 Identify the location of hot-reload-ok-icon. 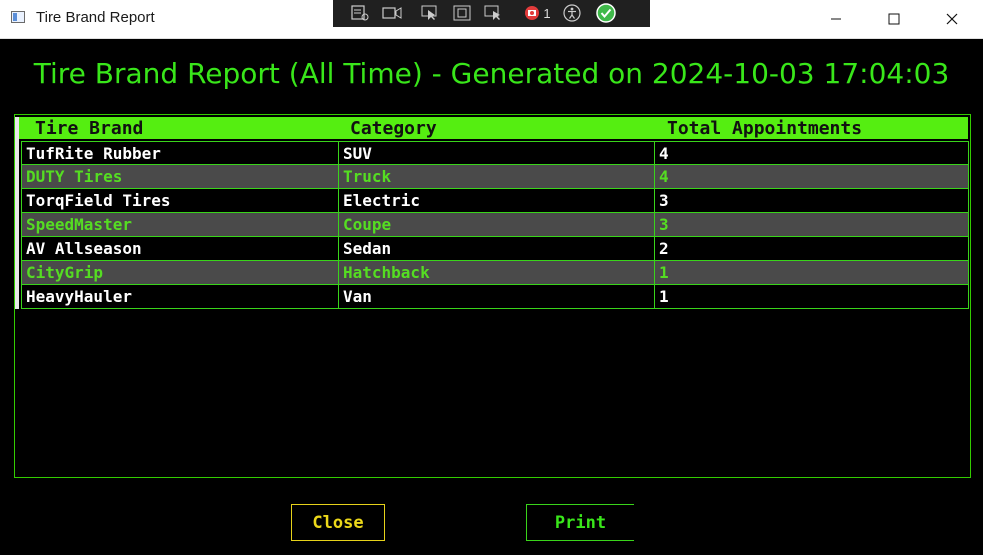
(606, 13).